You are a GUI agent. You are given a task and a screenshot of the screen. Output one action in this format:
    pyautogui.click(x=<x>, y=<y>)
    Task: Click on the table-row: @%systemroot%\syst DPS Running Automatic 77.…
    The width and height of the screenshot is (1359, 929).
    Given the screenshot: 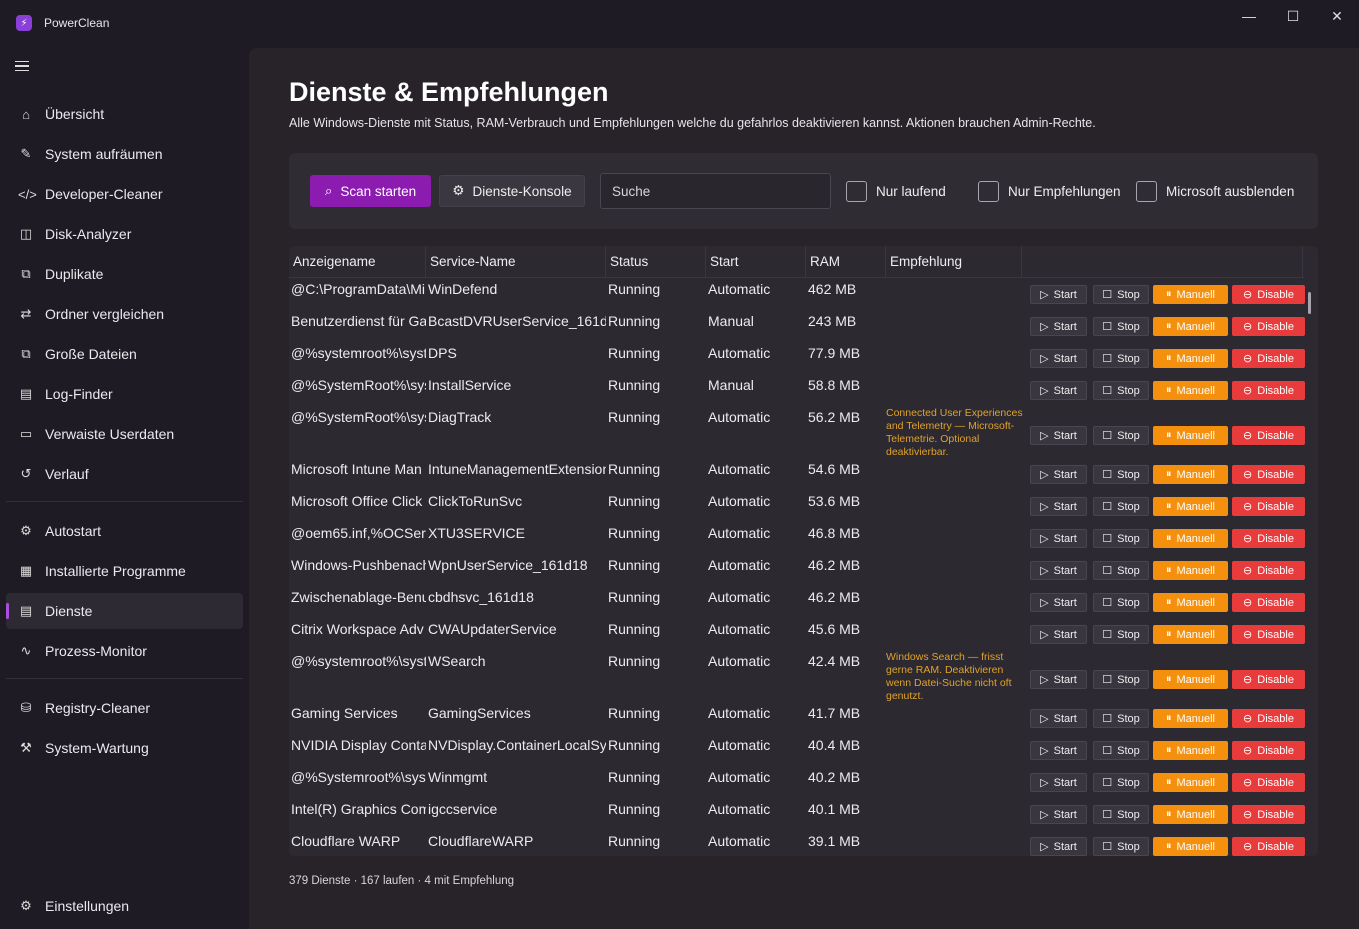 What is the action you would take?
    pyautogui.click(x=797, y=359)
    